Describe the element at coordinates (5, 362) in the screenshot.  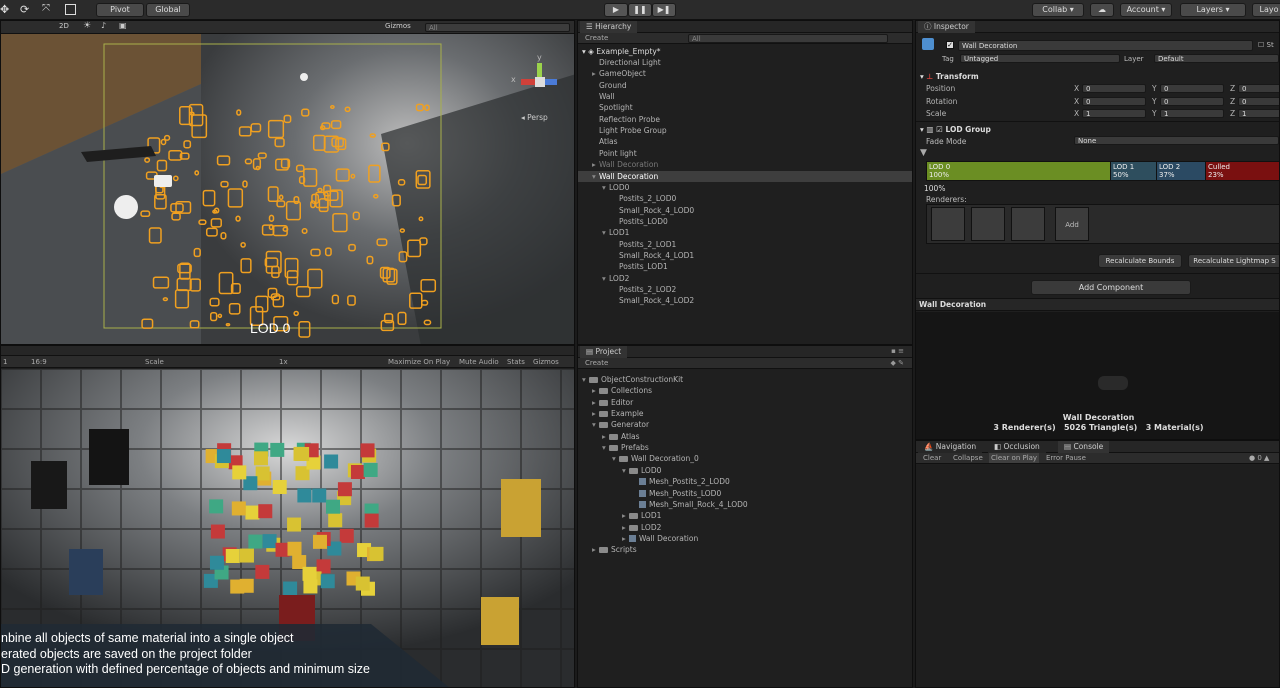
I see `display-number: 1` at that location.